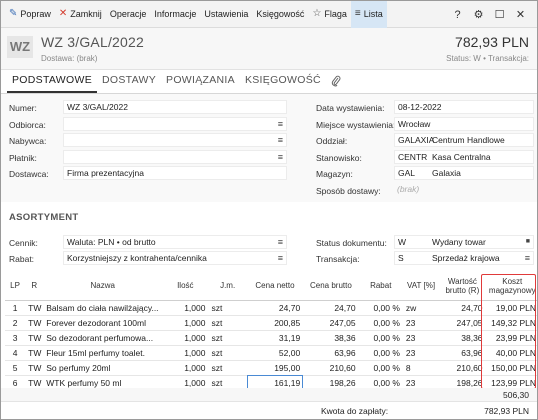 Image resolution: width=538 pixels, height=420 pixels. Describe the element at coordinates (421, 308) in the screenshot. I see `table-cell: zw` at that location.